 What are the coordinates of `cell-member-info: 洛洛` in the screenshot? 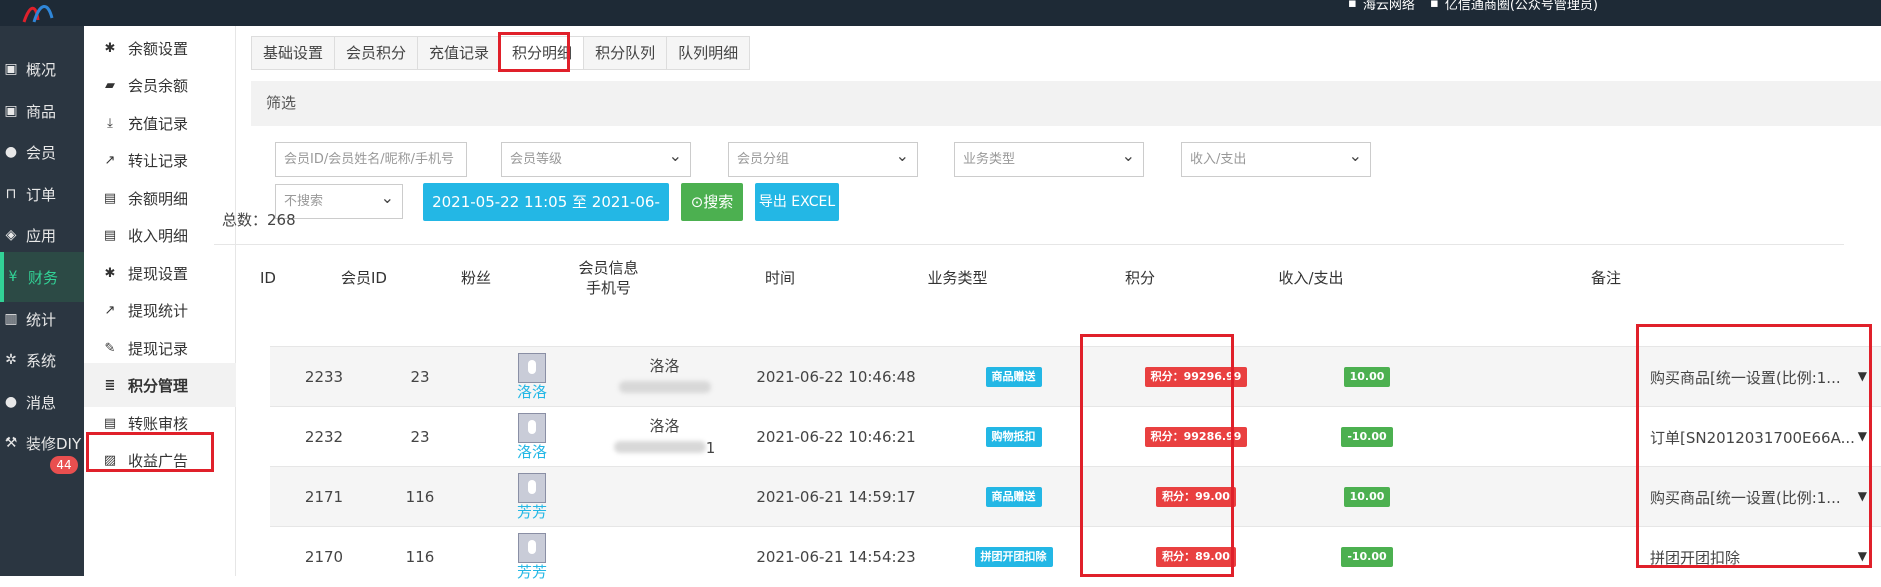 It's located at (664, 377).